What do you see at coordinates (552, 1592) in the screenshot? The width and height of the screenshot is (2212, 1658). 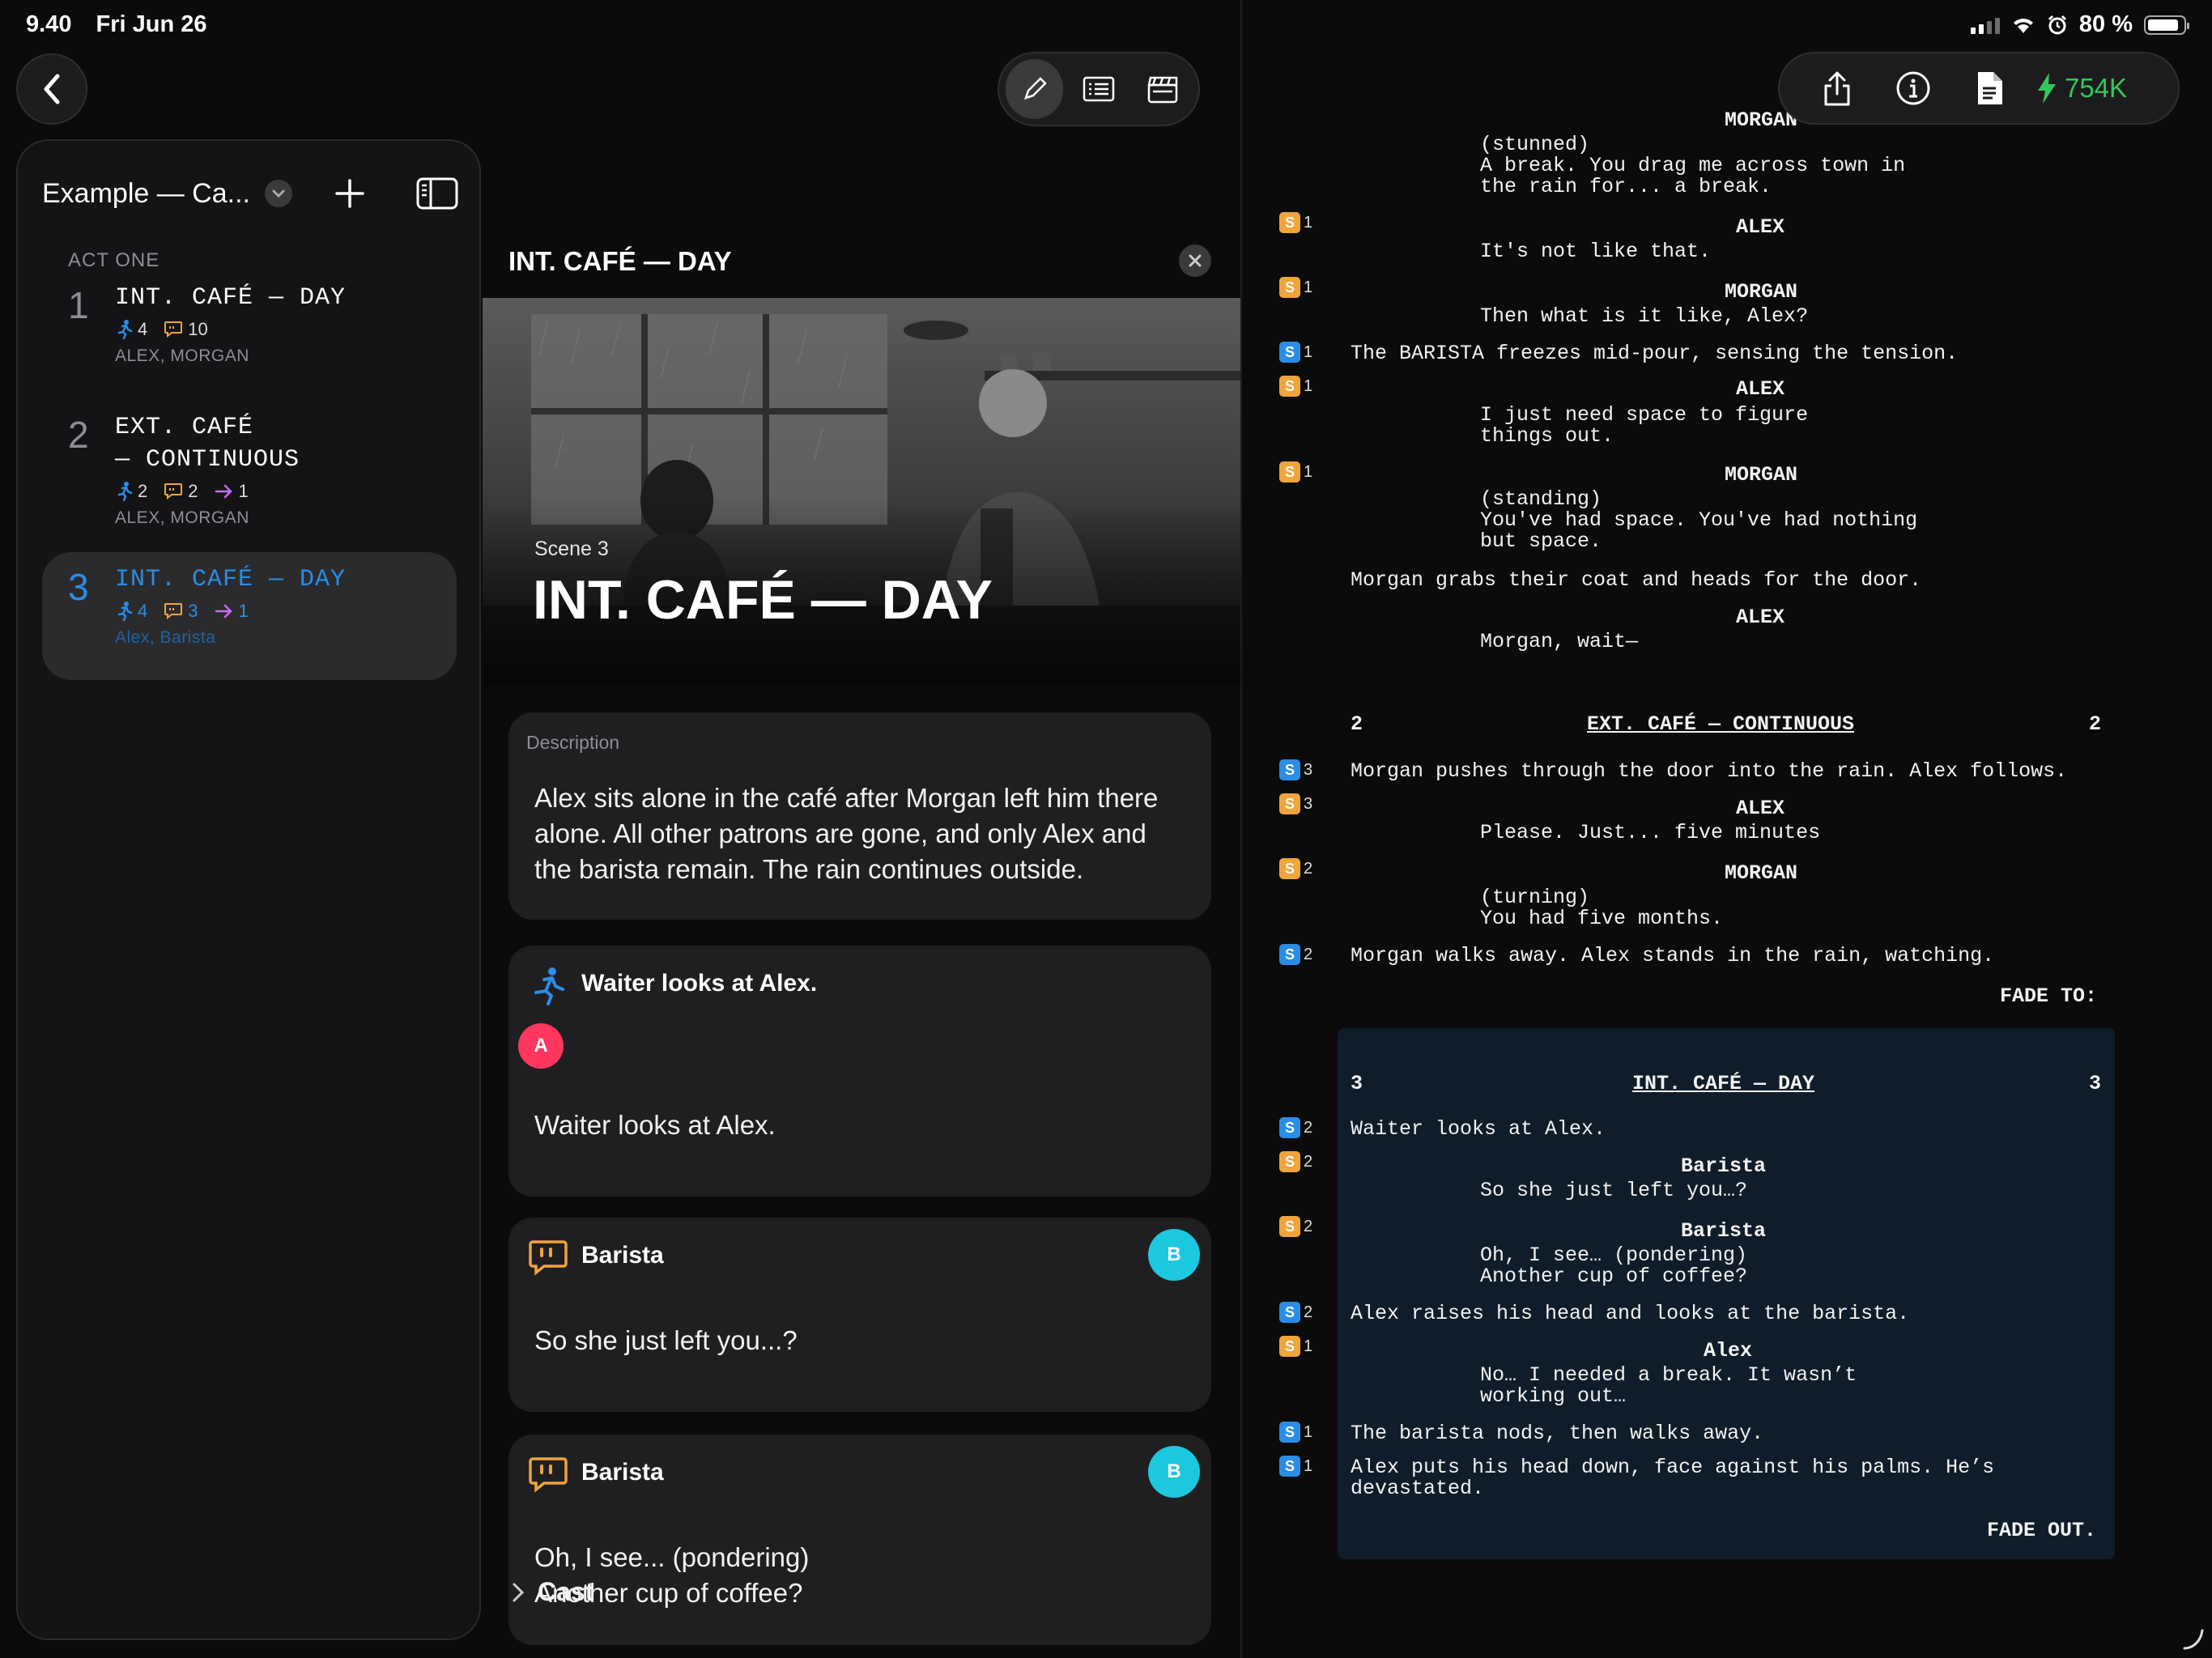 I see `cast-section-toggle: Cast` at bounding box center [552, 1592].